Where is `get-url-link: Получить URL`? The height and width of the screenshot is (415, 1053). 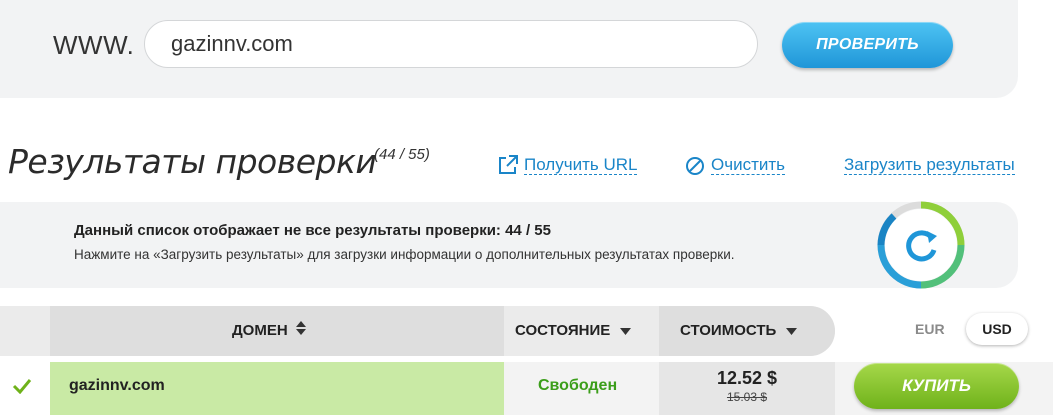
get-url-link: Получить URL is located at coordinates (581, 165).